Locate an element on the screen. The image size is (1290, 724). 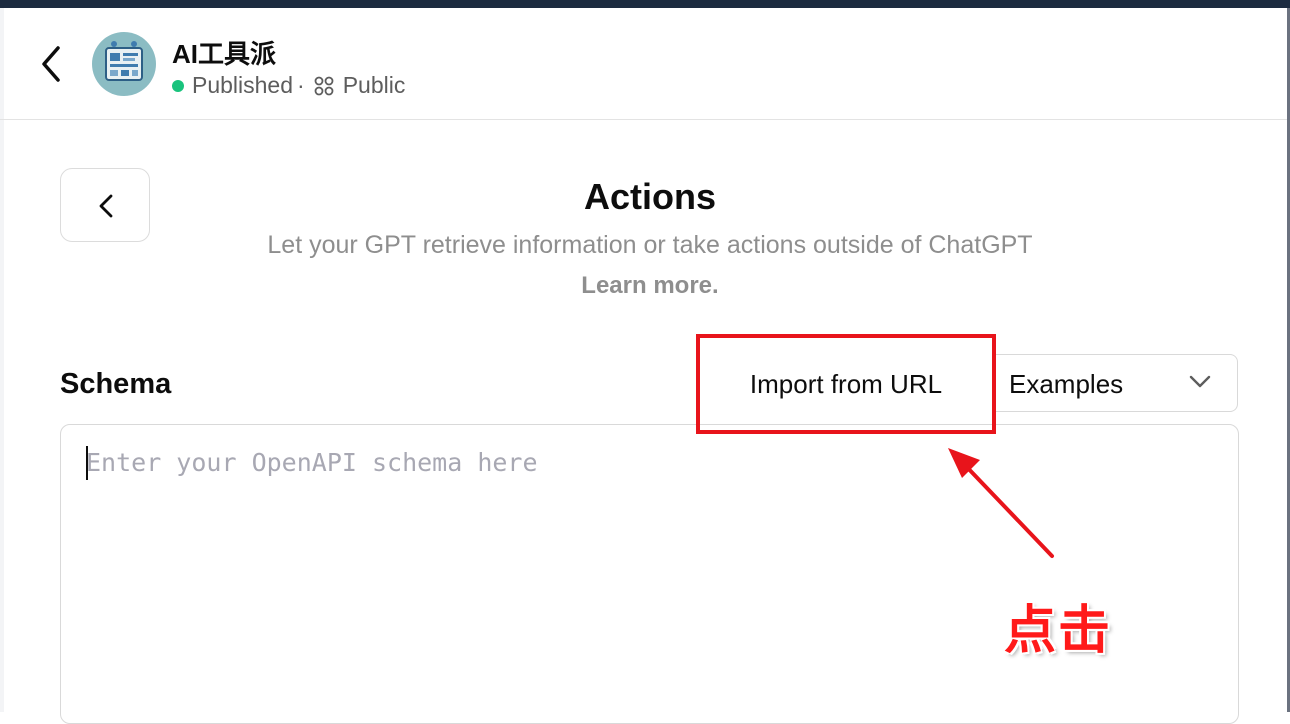
published-status-dot is located at coordinates (178, 85).